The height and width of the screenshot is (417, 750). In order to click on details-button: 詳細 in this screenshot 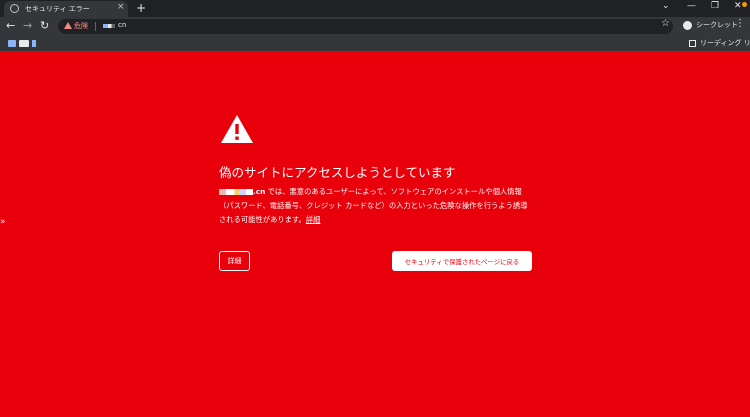, I will do `click(234, 261)`.